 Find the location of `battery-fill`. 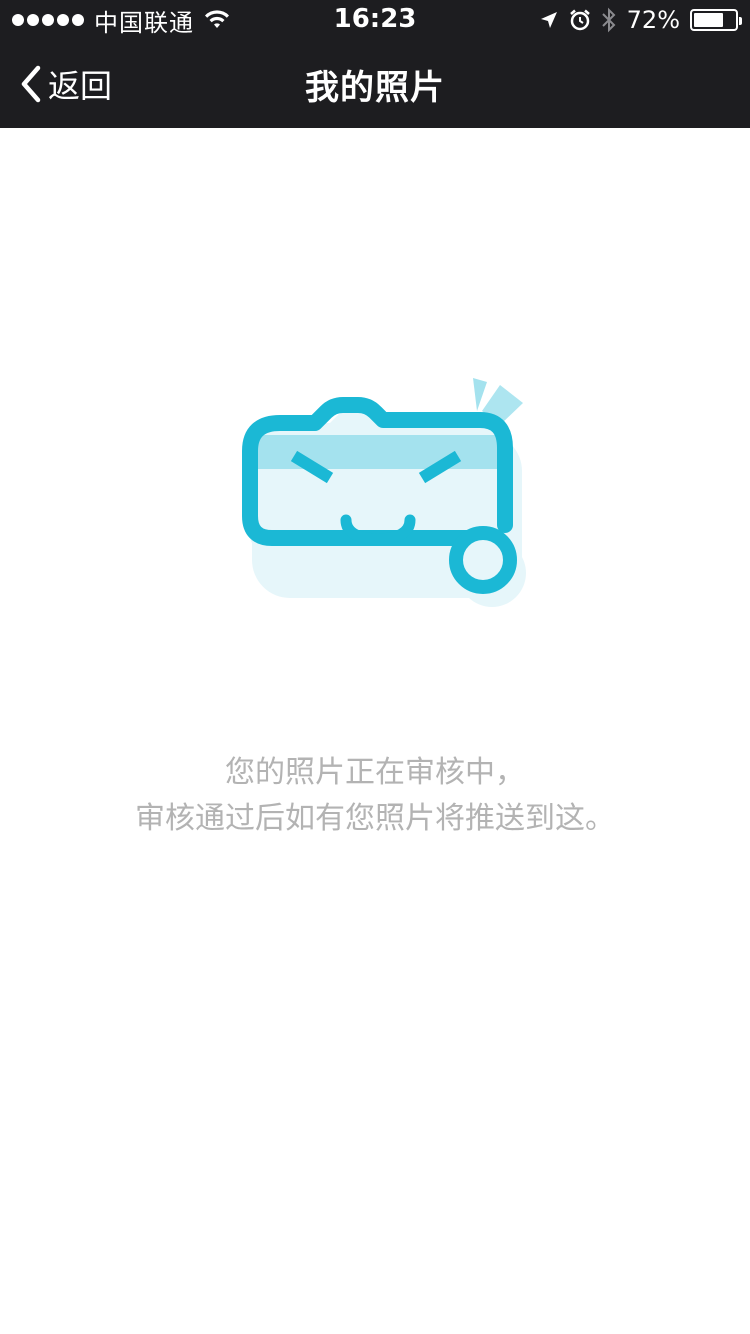

battery-fill is located at coordinates (708, 20).